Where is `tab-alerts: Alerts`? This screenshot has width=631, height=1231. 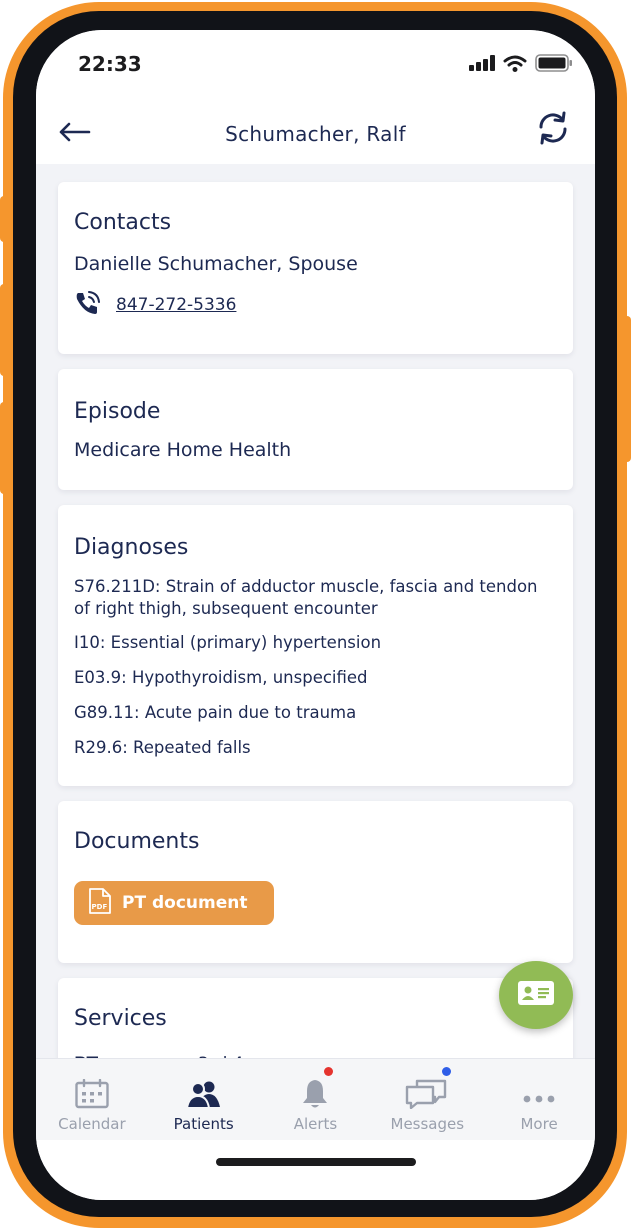
tab-alerts: Alerts is located at coordinates (316, 1099).